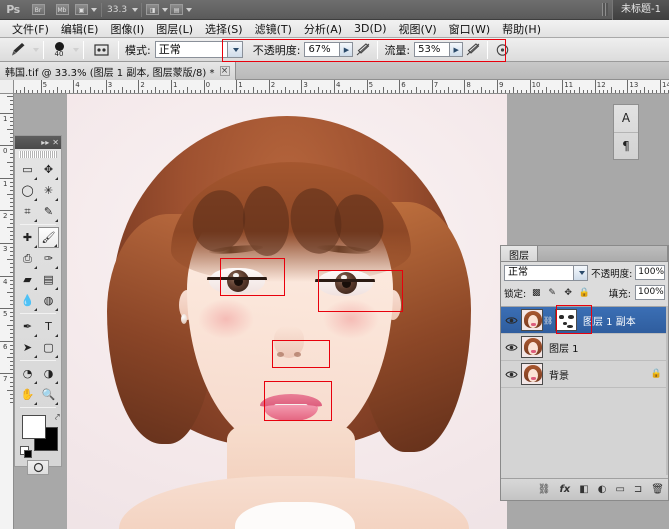  I want to click on lock-image-icon: ✎, so click(552, 293).